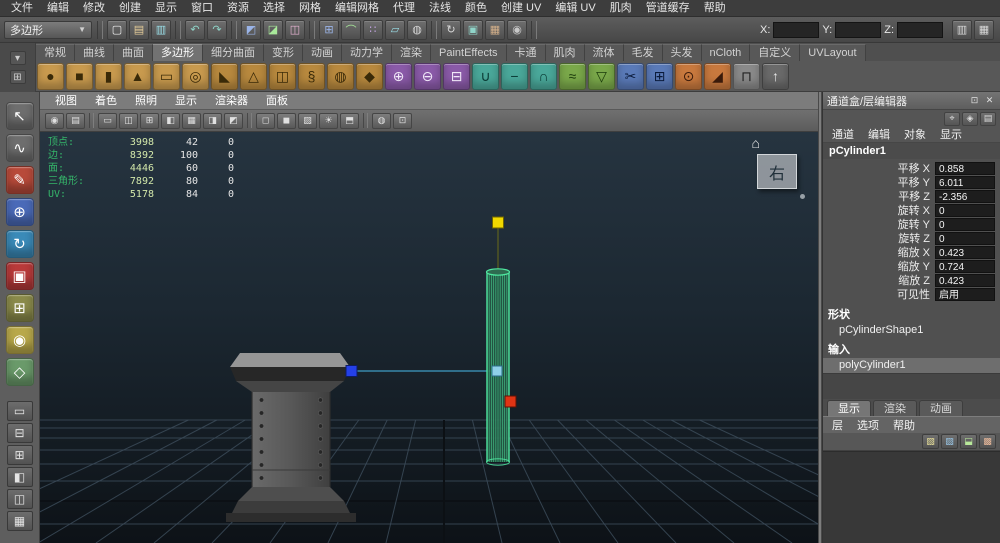 Image resolution: width=1000 pixels, height=543 pixels. What do you see at coordinates (19, 411) in the screenshot?
I see `layout-single-pane-icon: ▭` at bounding box center [19, 411].